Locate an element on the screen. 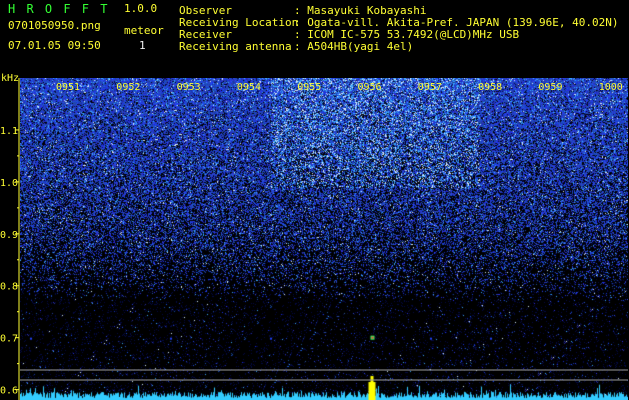 Image resolution: width=629 pixels, height=400 pixels. time-label: 0953 is located at coordinates (189, 87).